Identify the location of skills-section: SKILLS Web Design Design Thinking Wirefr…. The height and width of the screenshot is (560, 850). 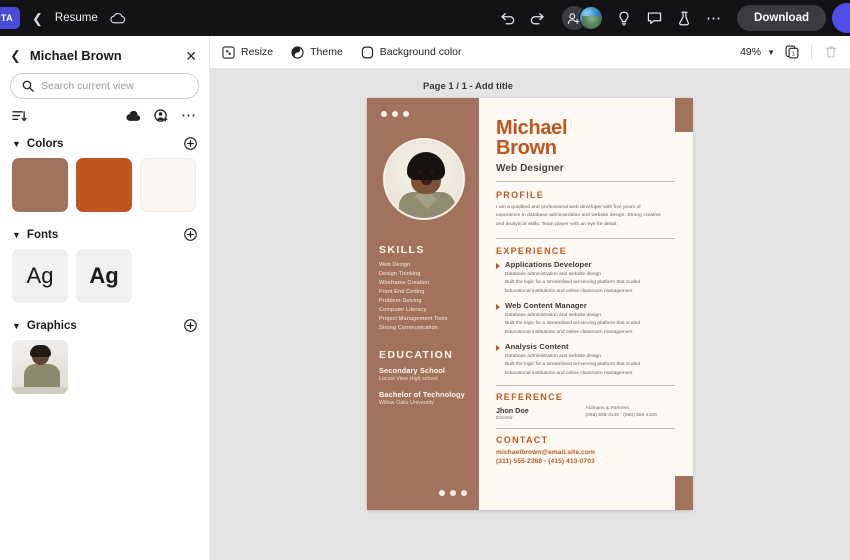
(423, 288).